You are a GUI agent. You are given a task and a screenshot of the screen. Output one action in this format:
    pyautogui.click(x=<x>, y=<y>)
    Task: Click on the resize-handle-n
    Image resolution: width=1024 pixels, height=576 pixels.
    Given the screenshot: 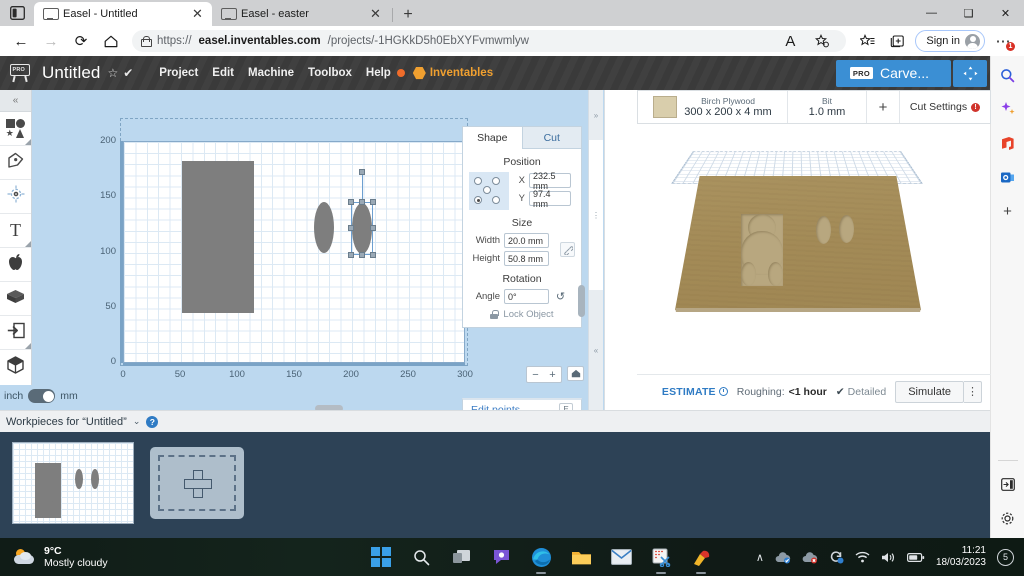 What is the action you would take?
    pyautogui.click(x=362, y=202)
    